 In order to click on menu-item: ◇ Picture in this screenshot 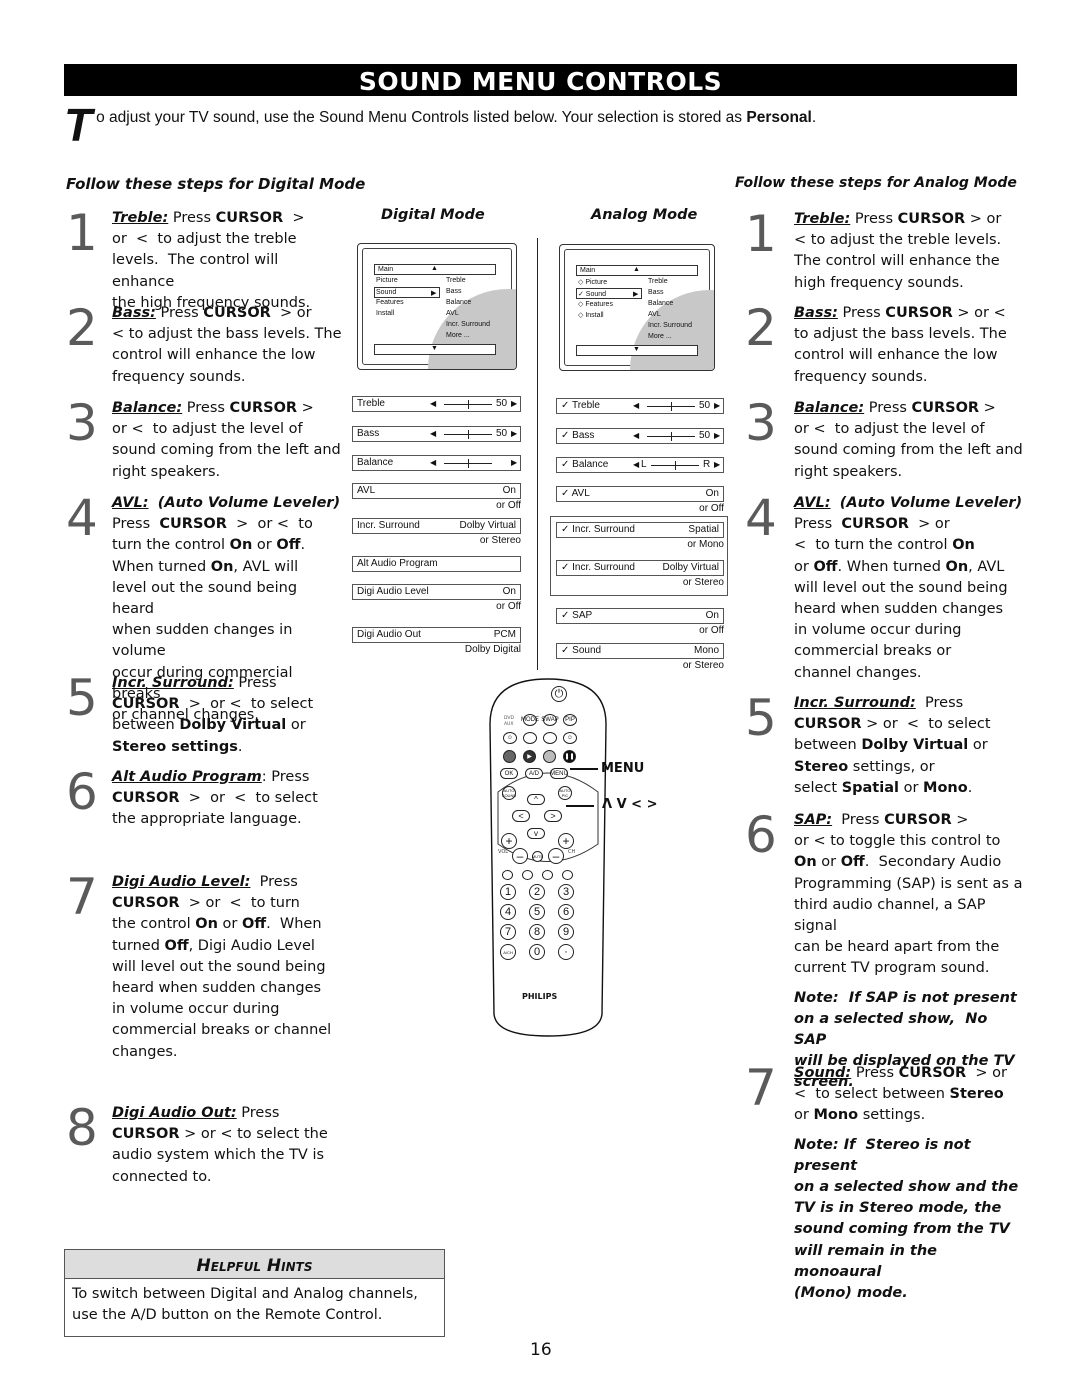, I will do `click(592, 282)`.